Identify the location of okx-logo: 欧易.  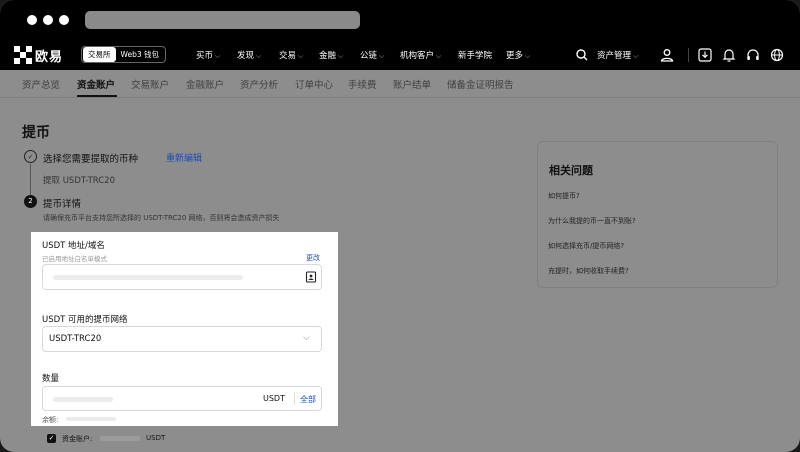
(39, 55).